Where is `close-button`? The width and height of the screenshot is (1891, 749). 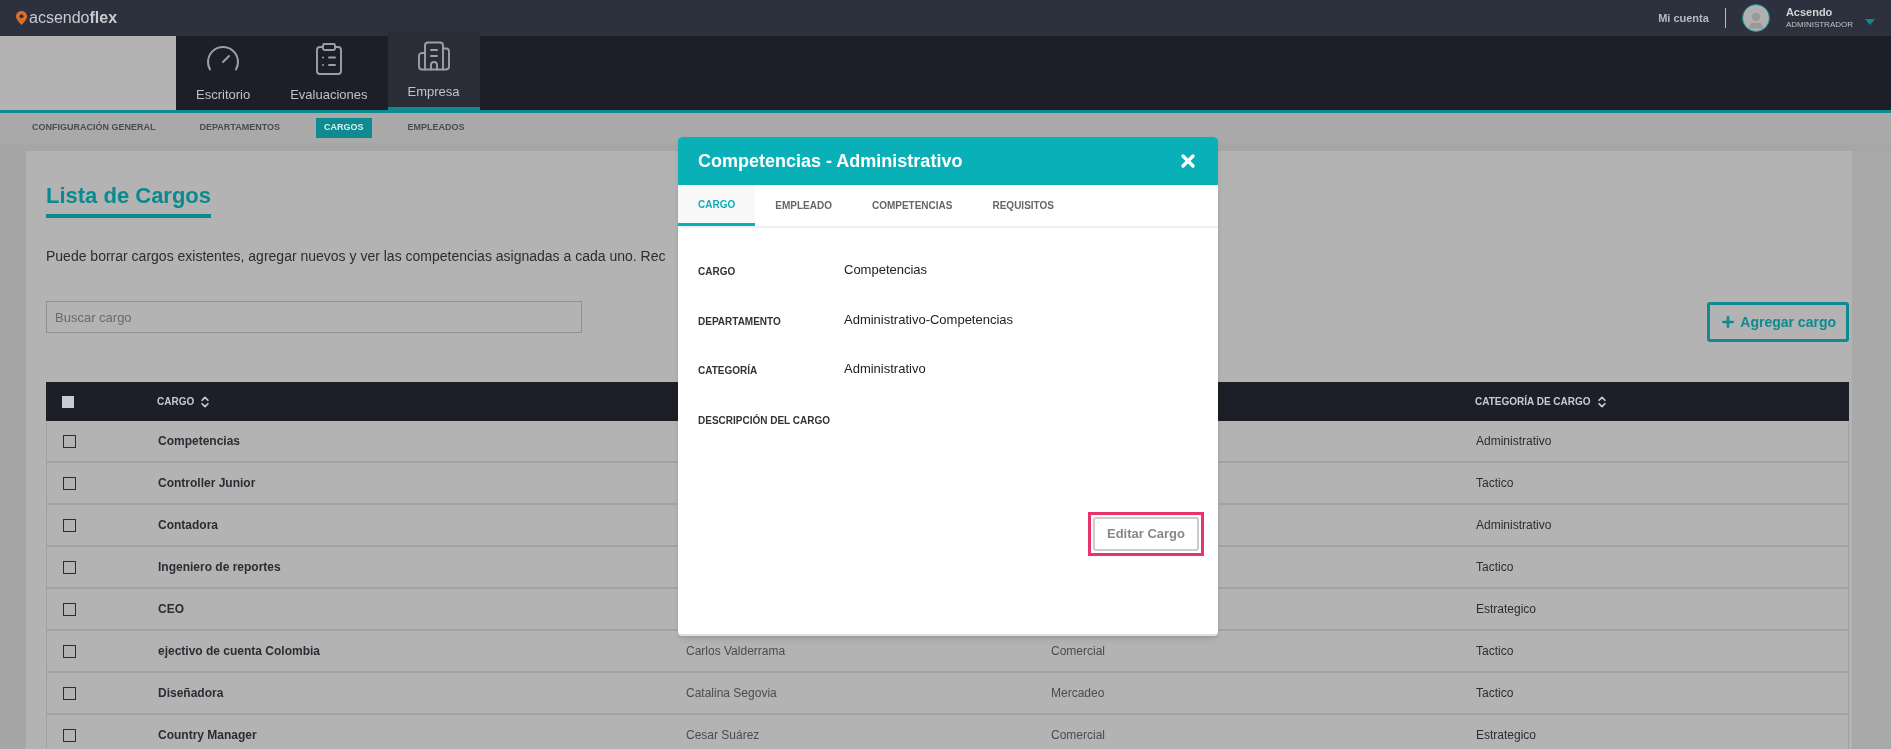
close-button is located at coordinates (1188, 161).